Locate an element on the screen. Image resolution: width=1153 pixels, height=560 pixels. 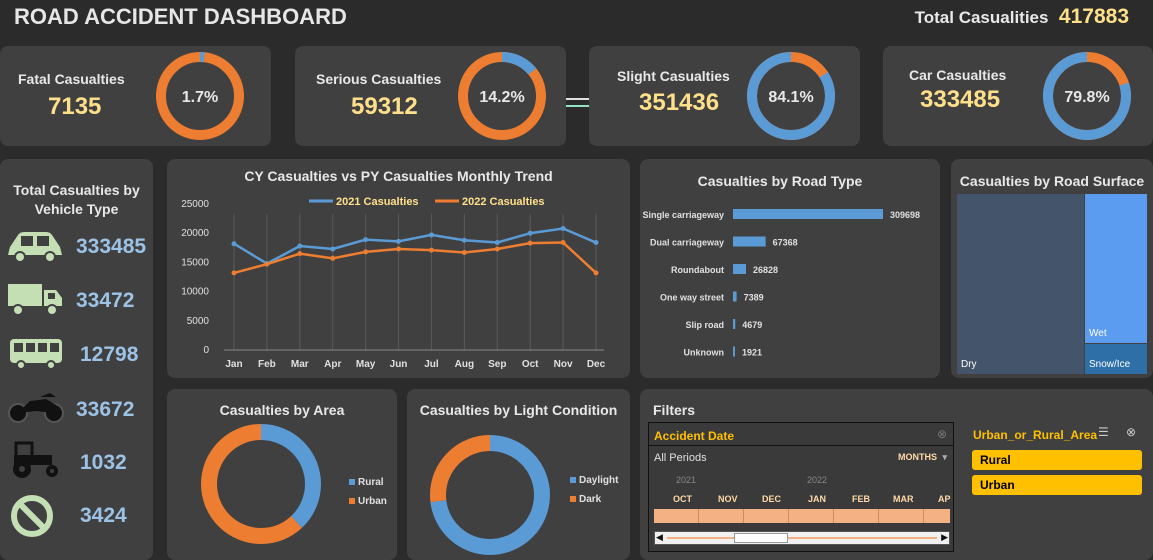
trend-legend: 2021 Casualties 2022 Casualties is located at coordinates (427, 202).